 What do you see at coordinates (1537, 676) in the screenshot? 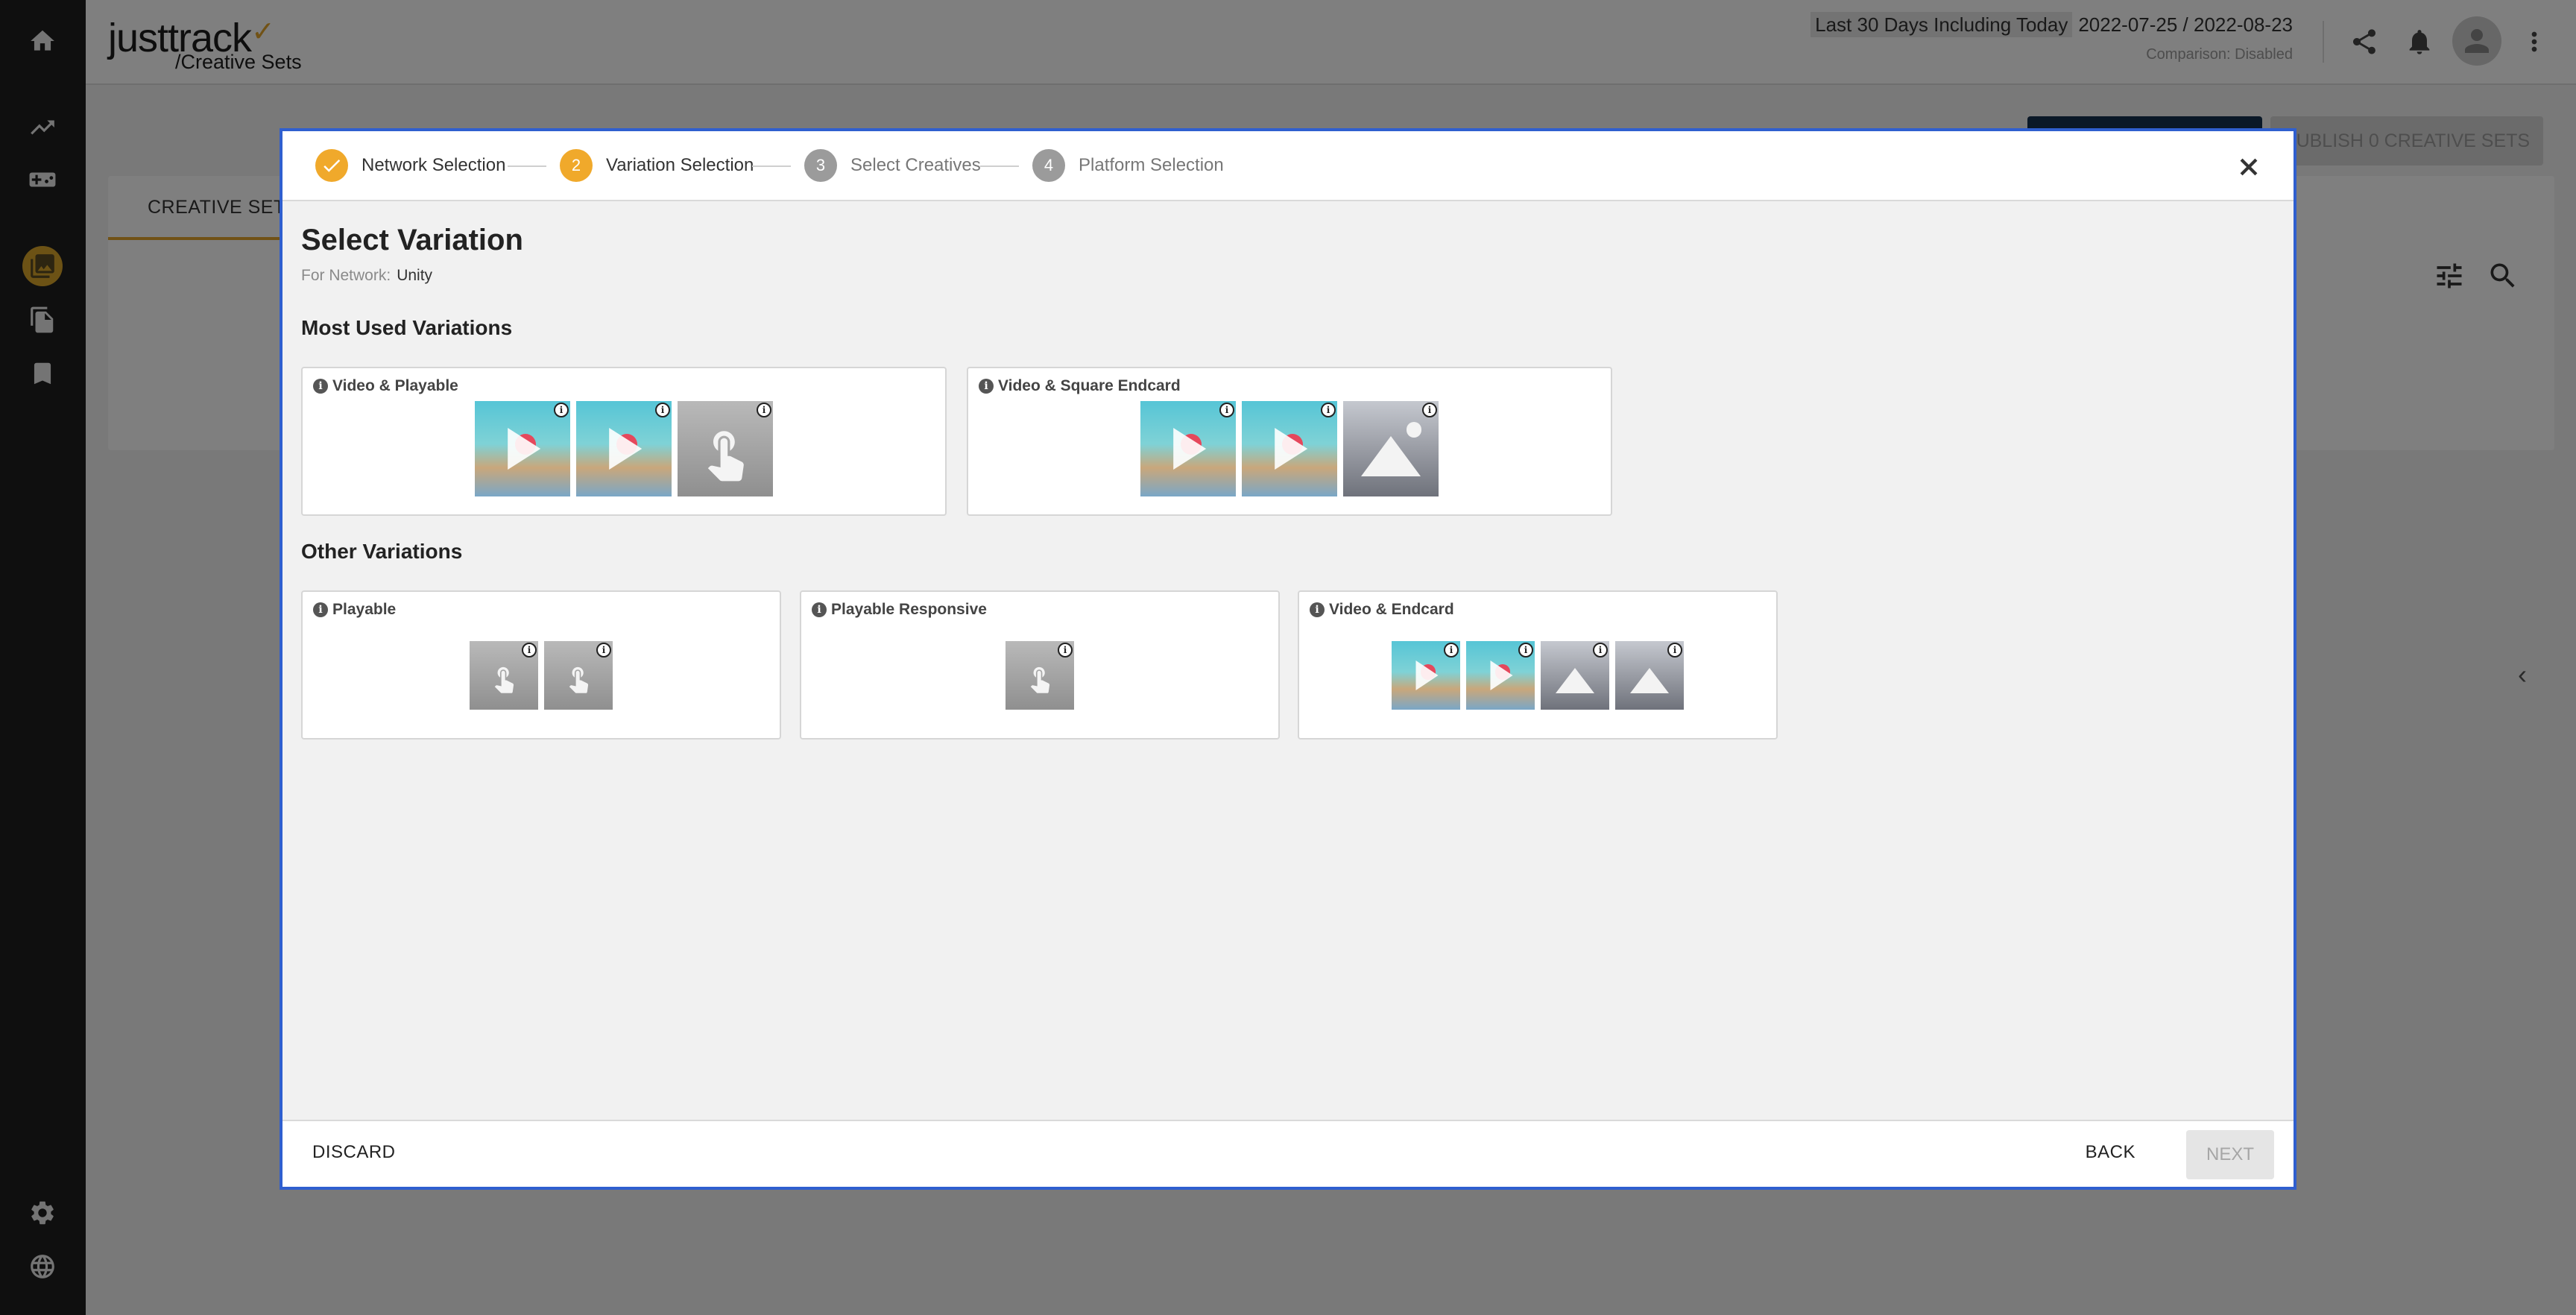
I see `variation-thumbnails: i i i i` at bounding box center [1537, 676].